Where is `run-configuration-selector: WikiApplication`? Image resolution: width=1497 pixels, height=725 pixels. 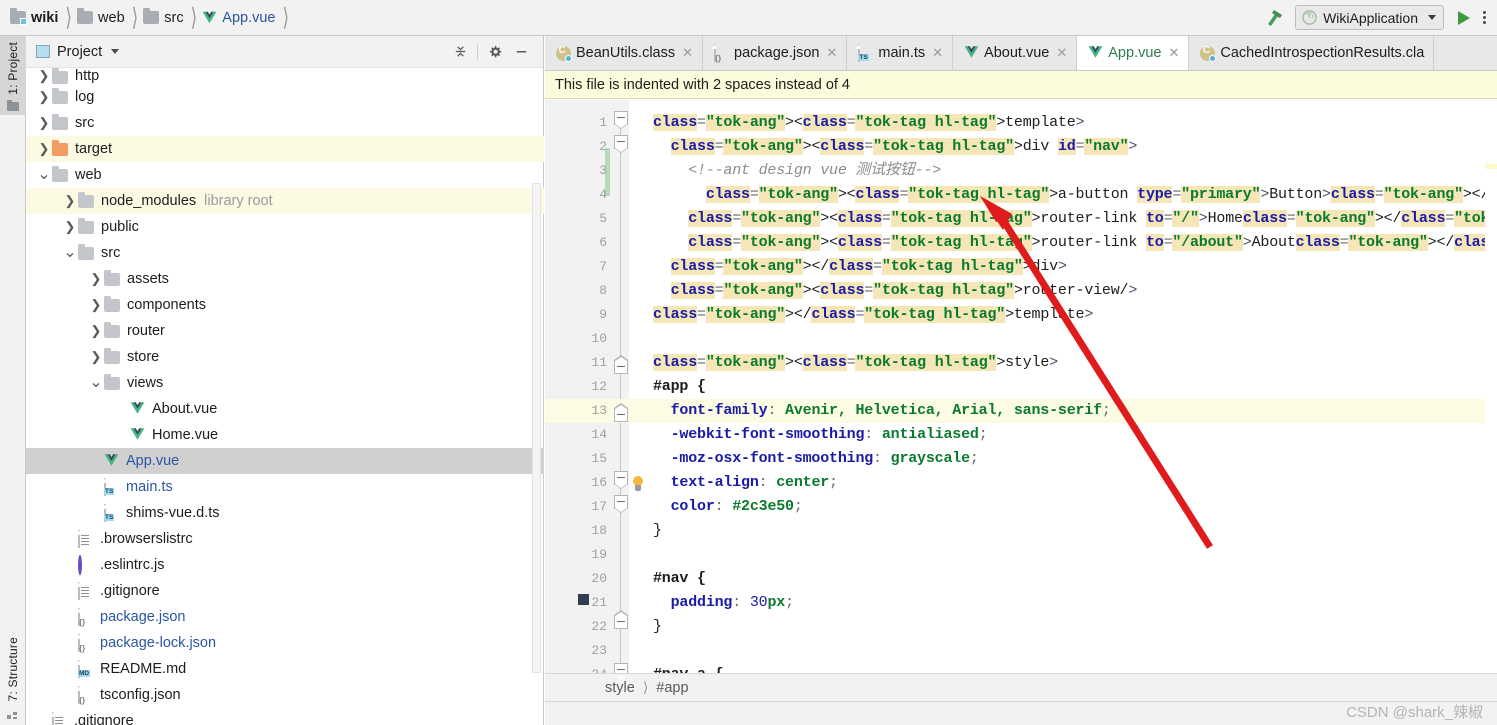
run-configuration-selector: WikiApplication is located at coordinates (1369, 17).